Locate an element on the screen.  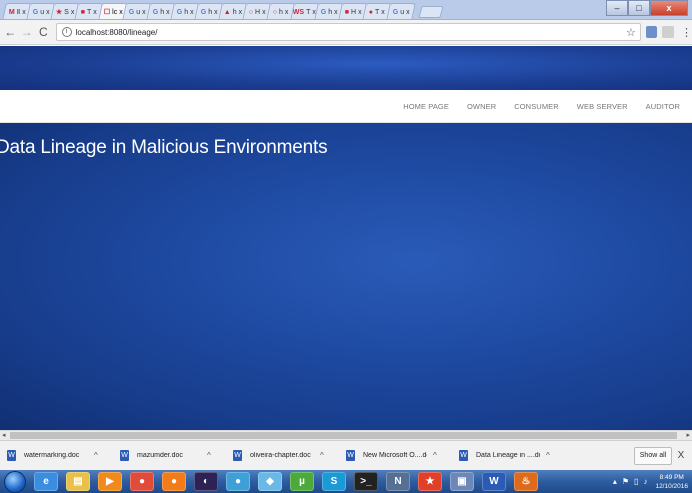
show-hidden-icons: ▴ is located at coordinates (615, 481).